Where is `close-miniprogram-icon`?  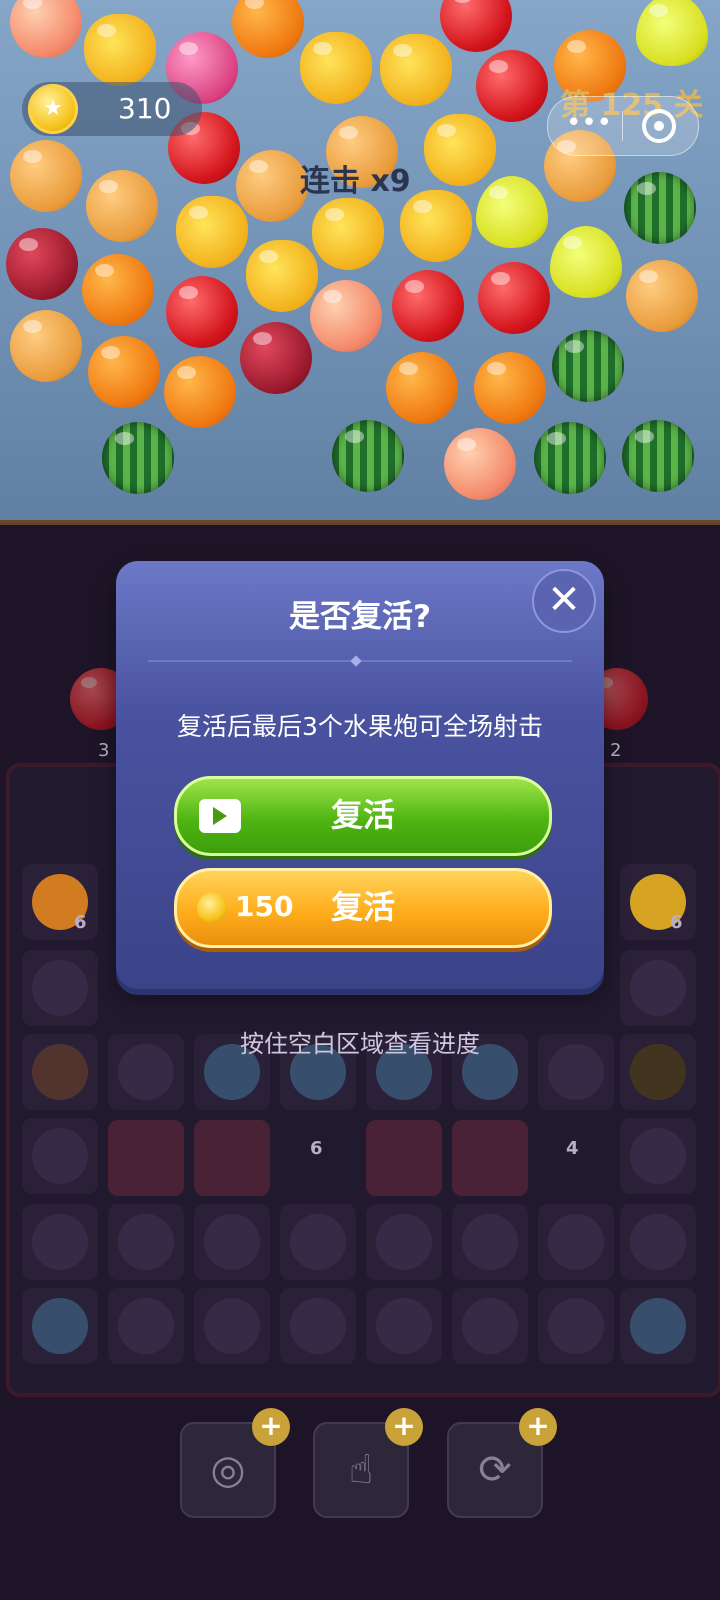 close-miniprogram-icon is located at coordinates (659, 126).